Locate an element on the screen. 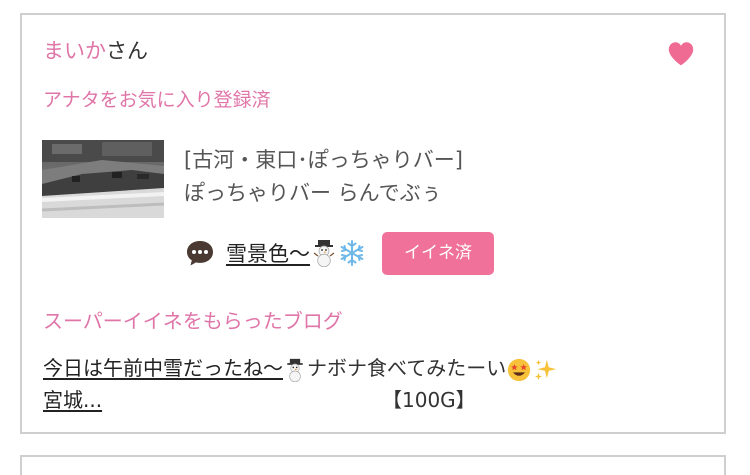  like-status-badge: イイネ済 is located at coordinates (438, 253).